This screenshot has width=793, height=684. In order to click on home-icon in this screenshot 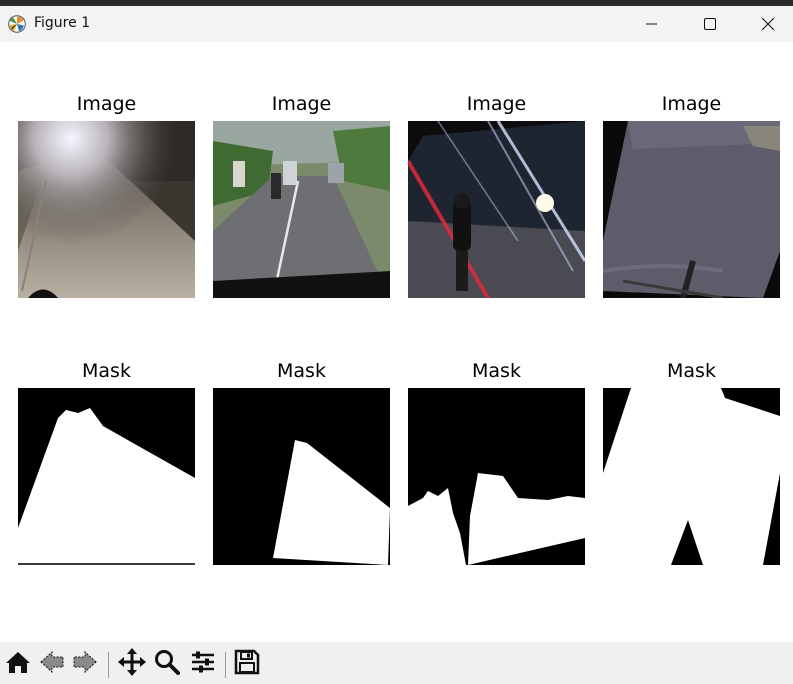, I will do `click(18, 664)`.